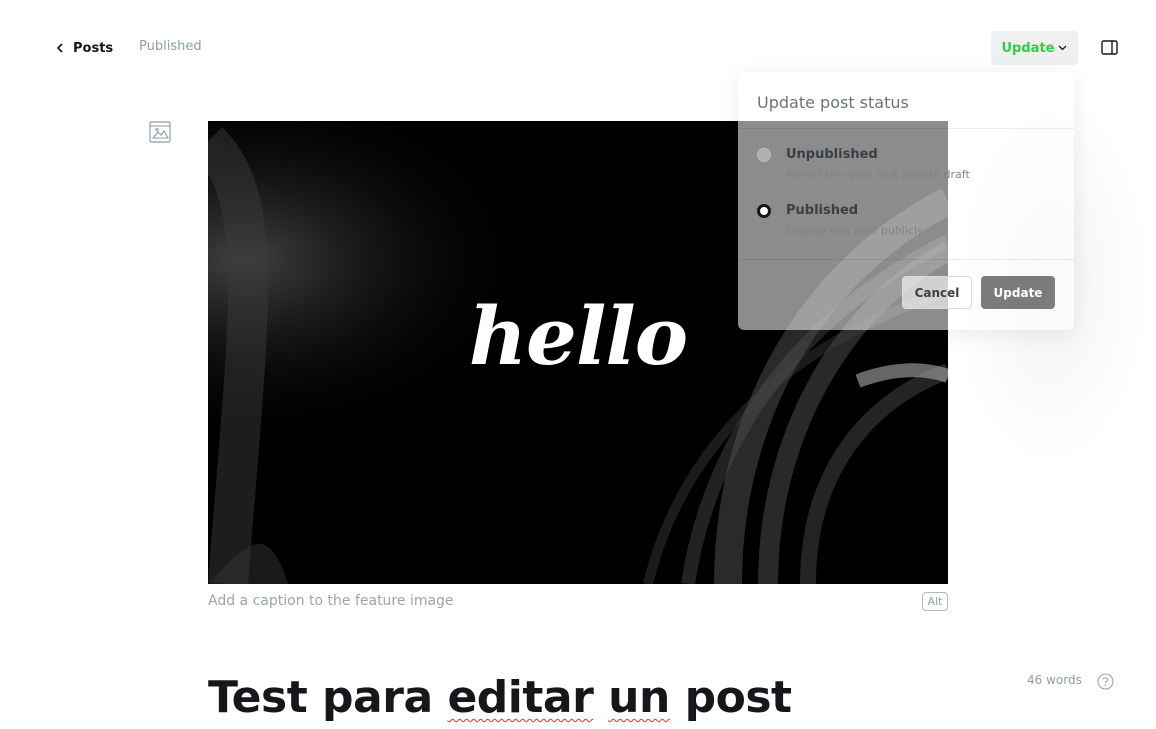  I want to click on post-status-text: Published, so click(170, 46).